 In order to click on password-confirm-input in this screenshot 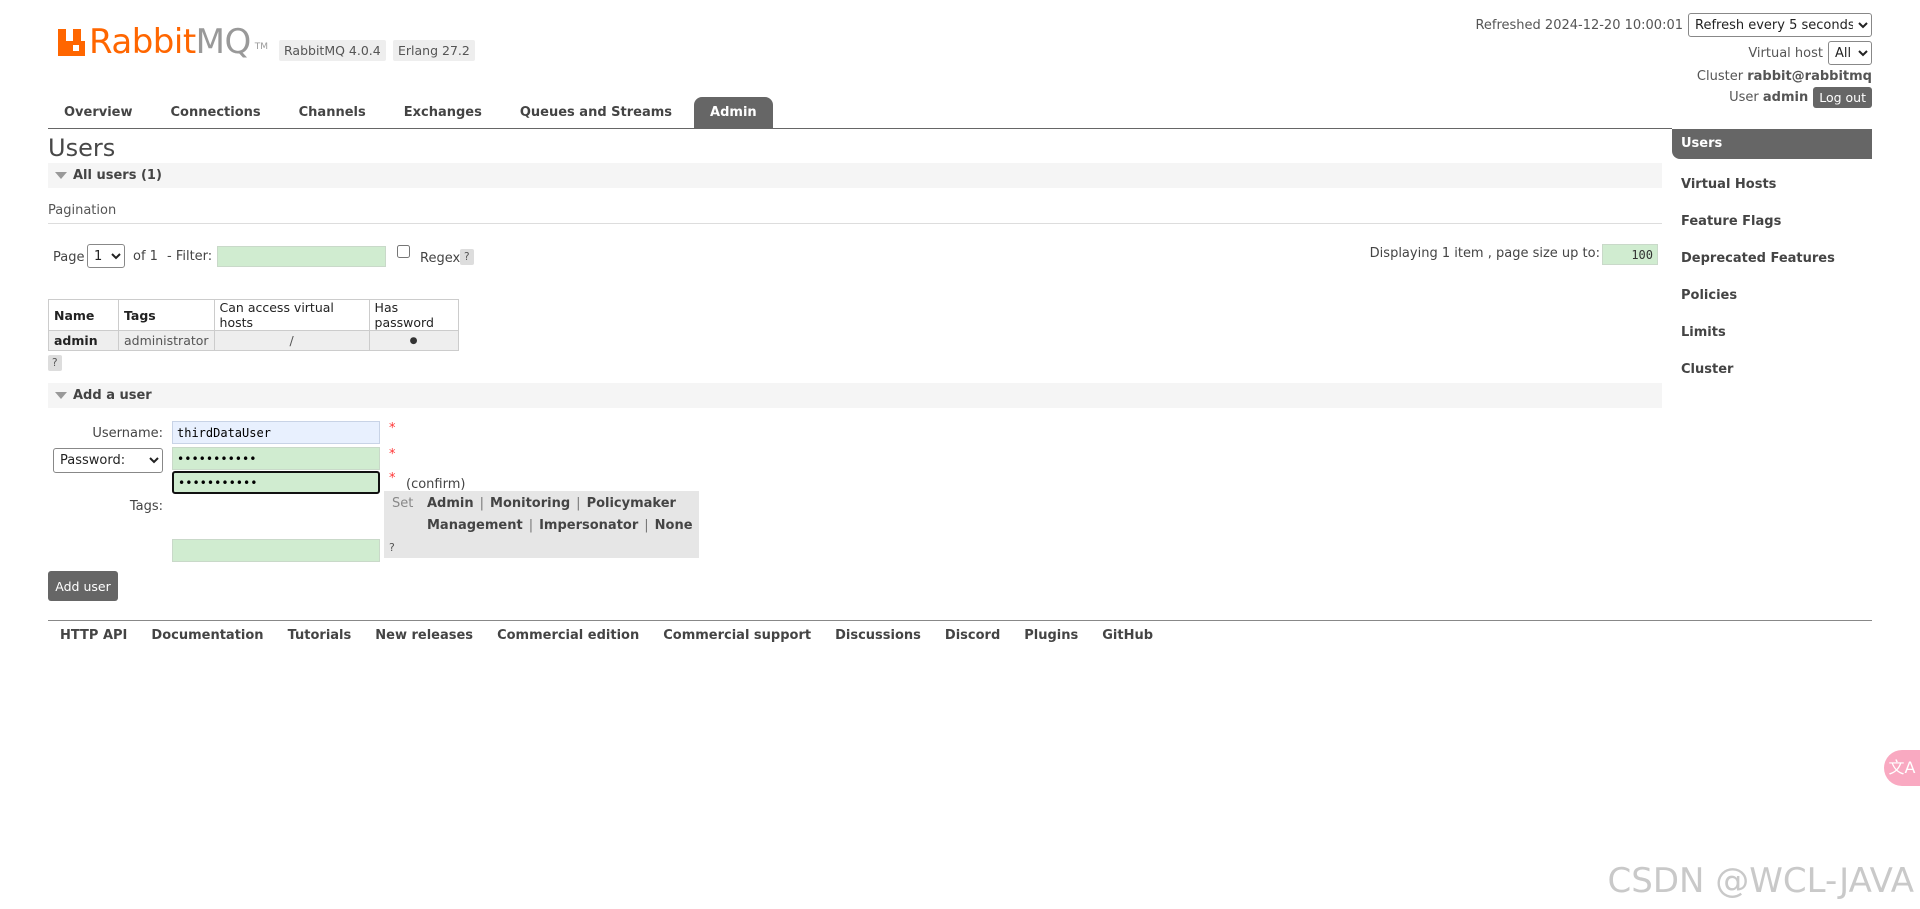, I will do `click(276, 482)`.